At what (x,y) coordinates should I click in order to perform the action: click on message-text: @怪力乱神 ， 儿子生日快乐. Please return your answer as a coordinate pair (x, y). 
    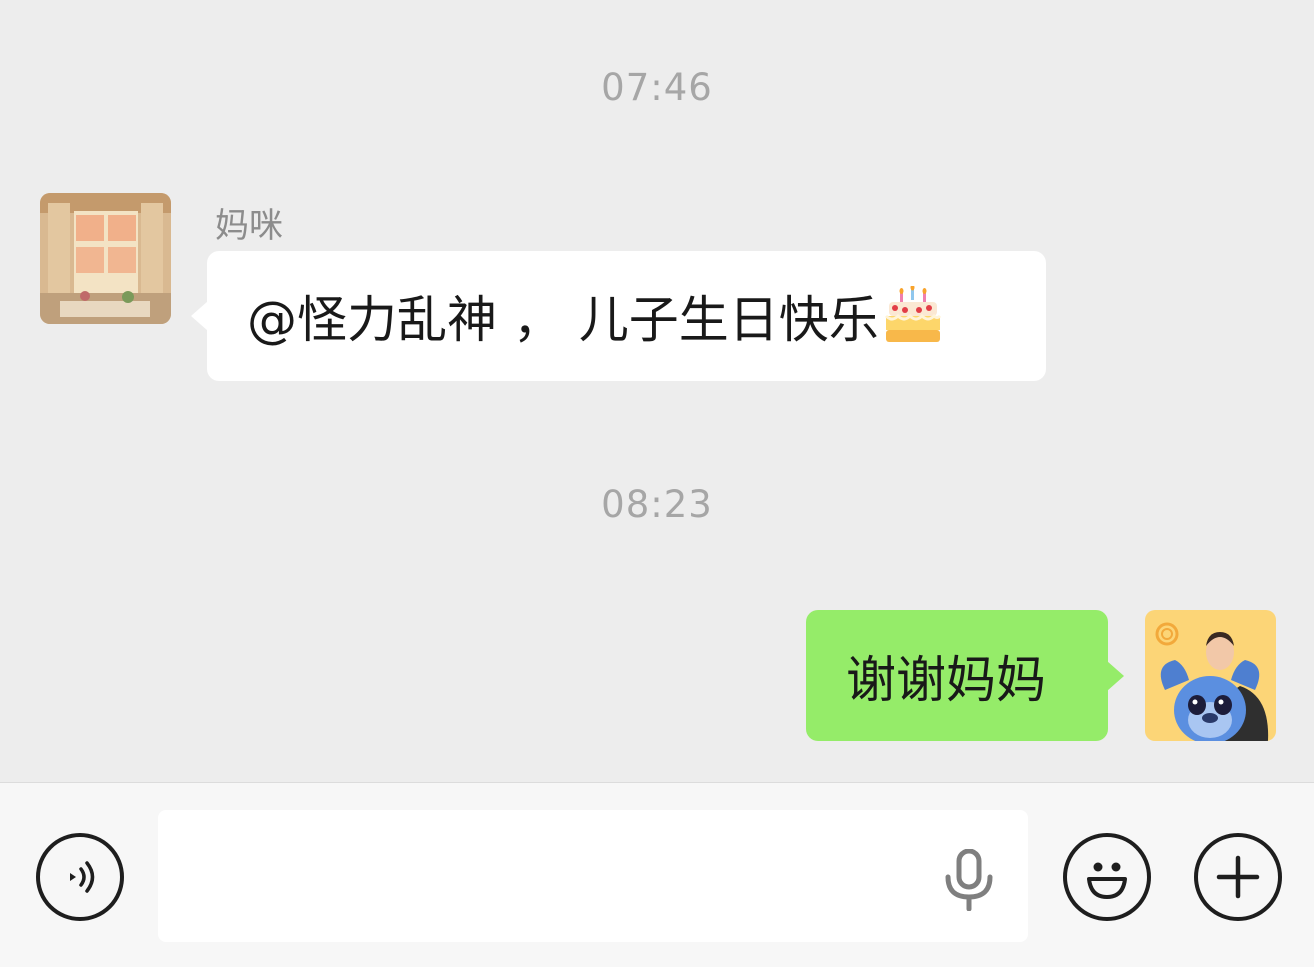
    Looking at the image, I should click on (563, 320).